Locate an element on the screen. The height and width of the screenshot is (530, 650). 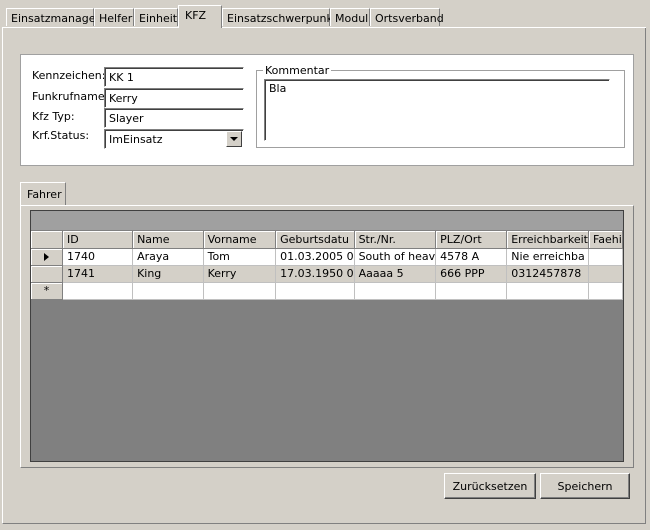
cell-plz-ort: 4578 A is located at coordinates (471, 257).